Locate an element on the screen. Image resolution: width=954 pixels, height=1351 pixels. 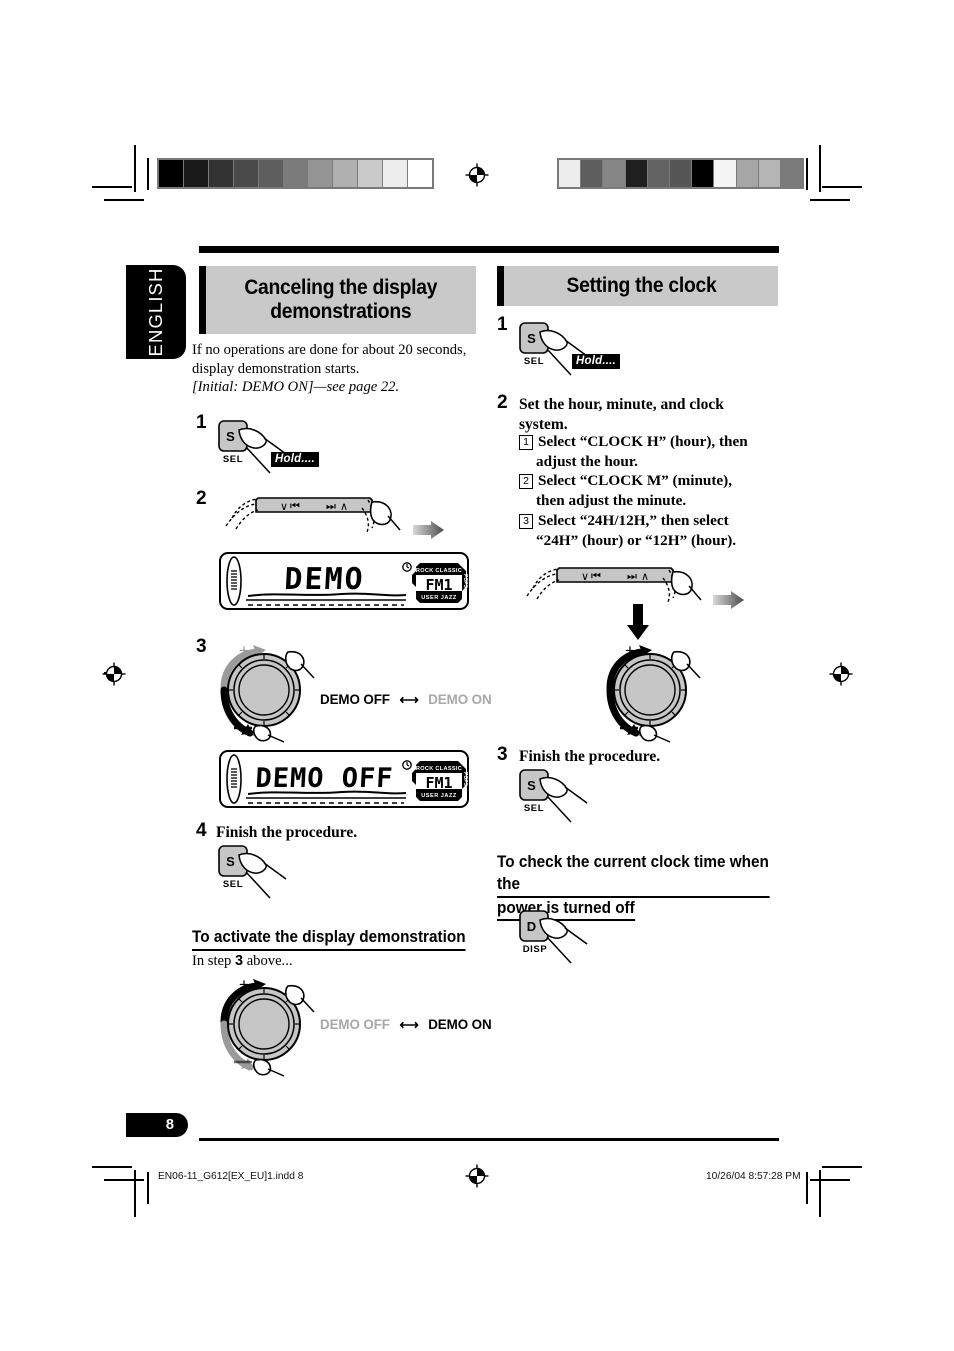
volume-knob-art-activate: + is located at coordinates (265, 1025).